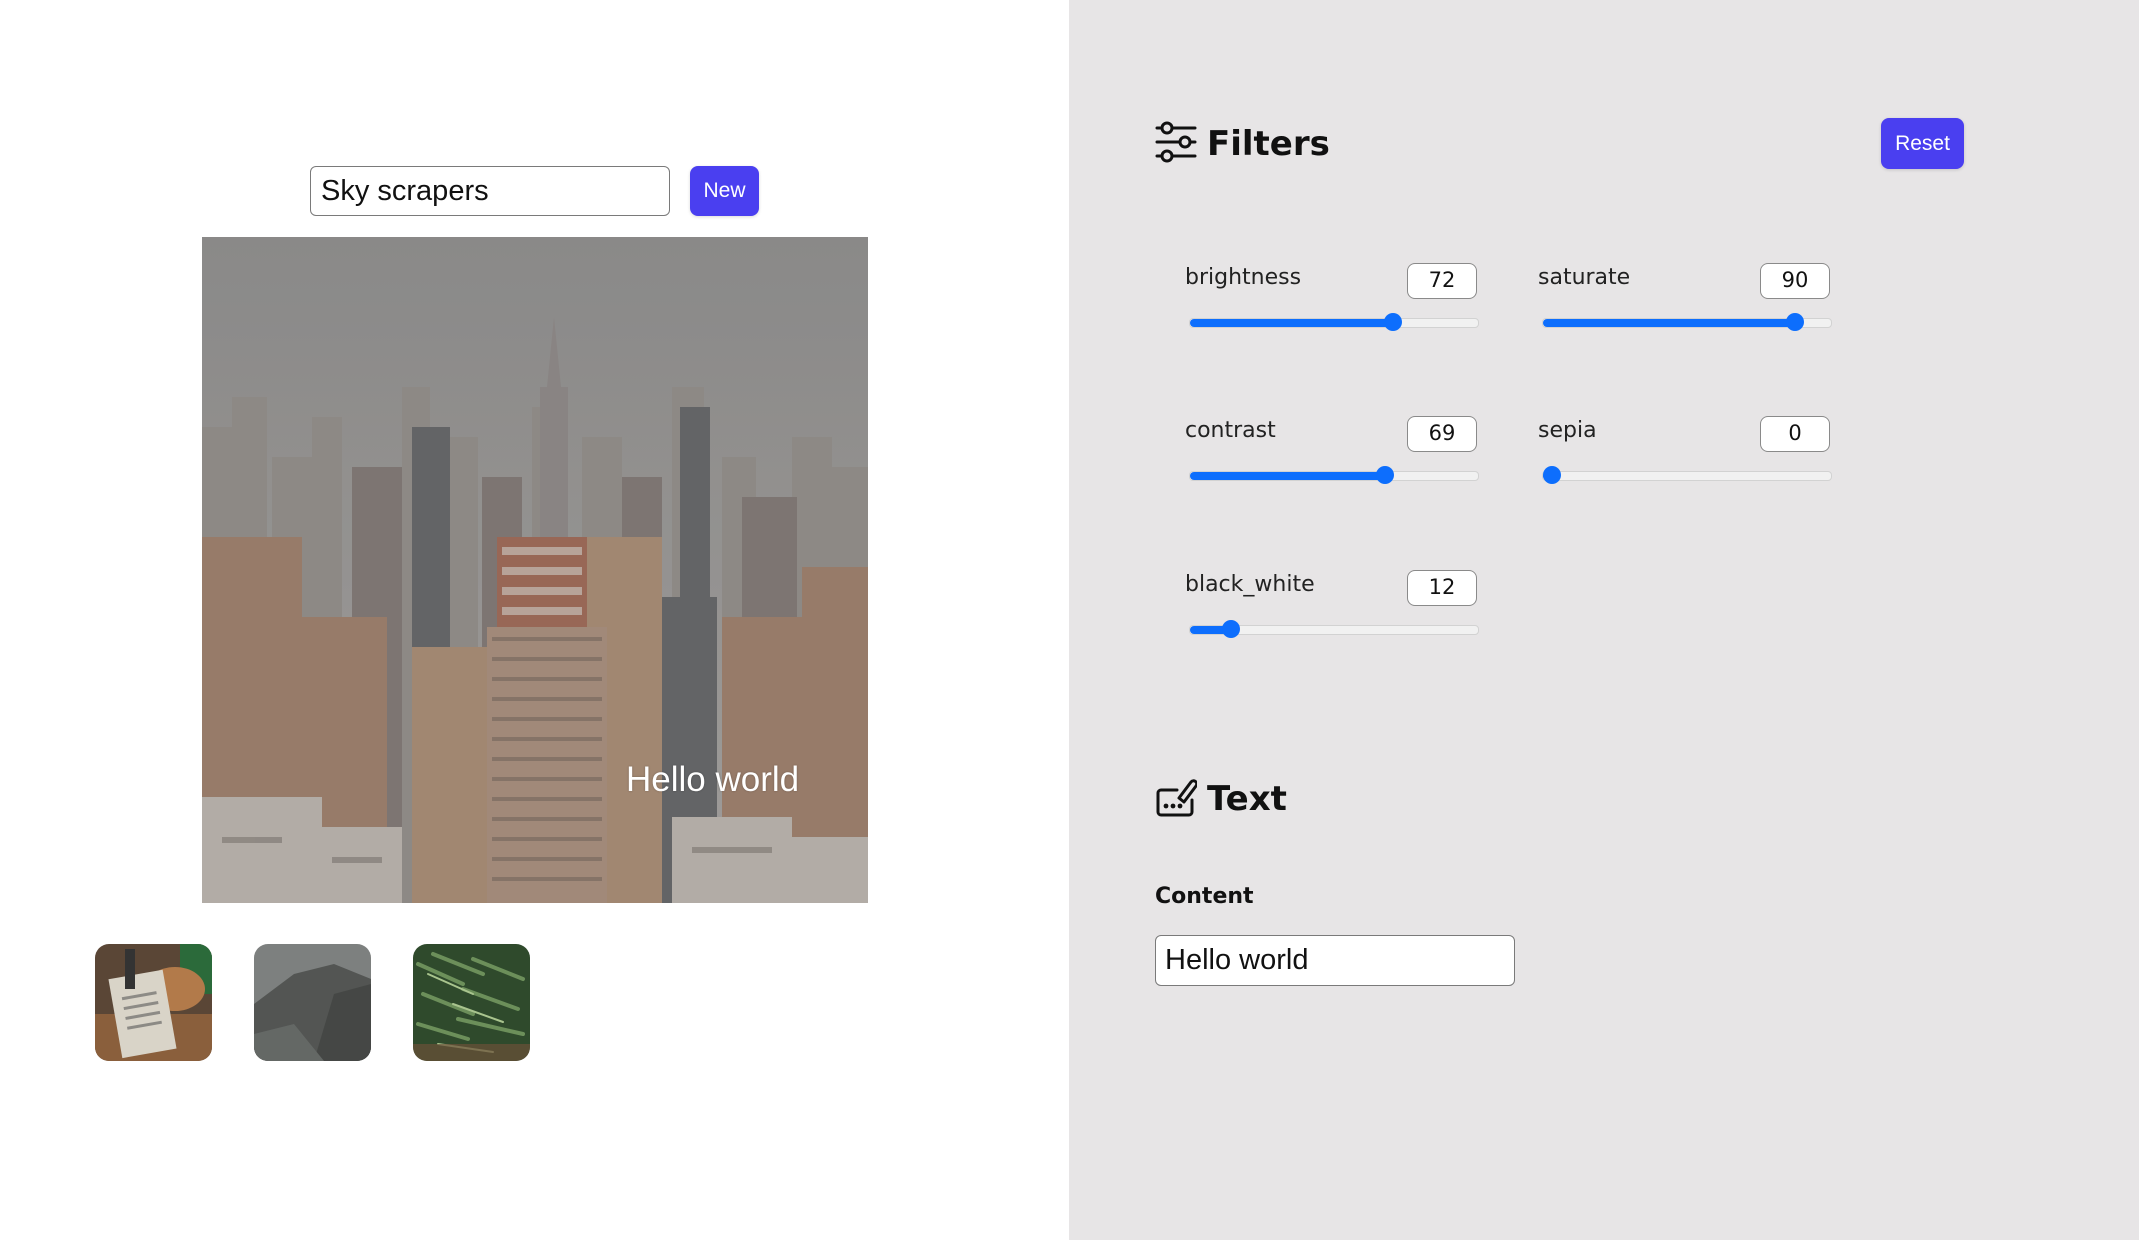 The height and width of the screenshot is (1240, 2139). What do you see at coordinates (1442, 434) in the screenshot?
I see `filter-value-input: 69` at bounding box center [1442, 434].